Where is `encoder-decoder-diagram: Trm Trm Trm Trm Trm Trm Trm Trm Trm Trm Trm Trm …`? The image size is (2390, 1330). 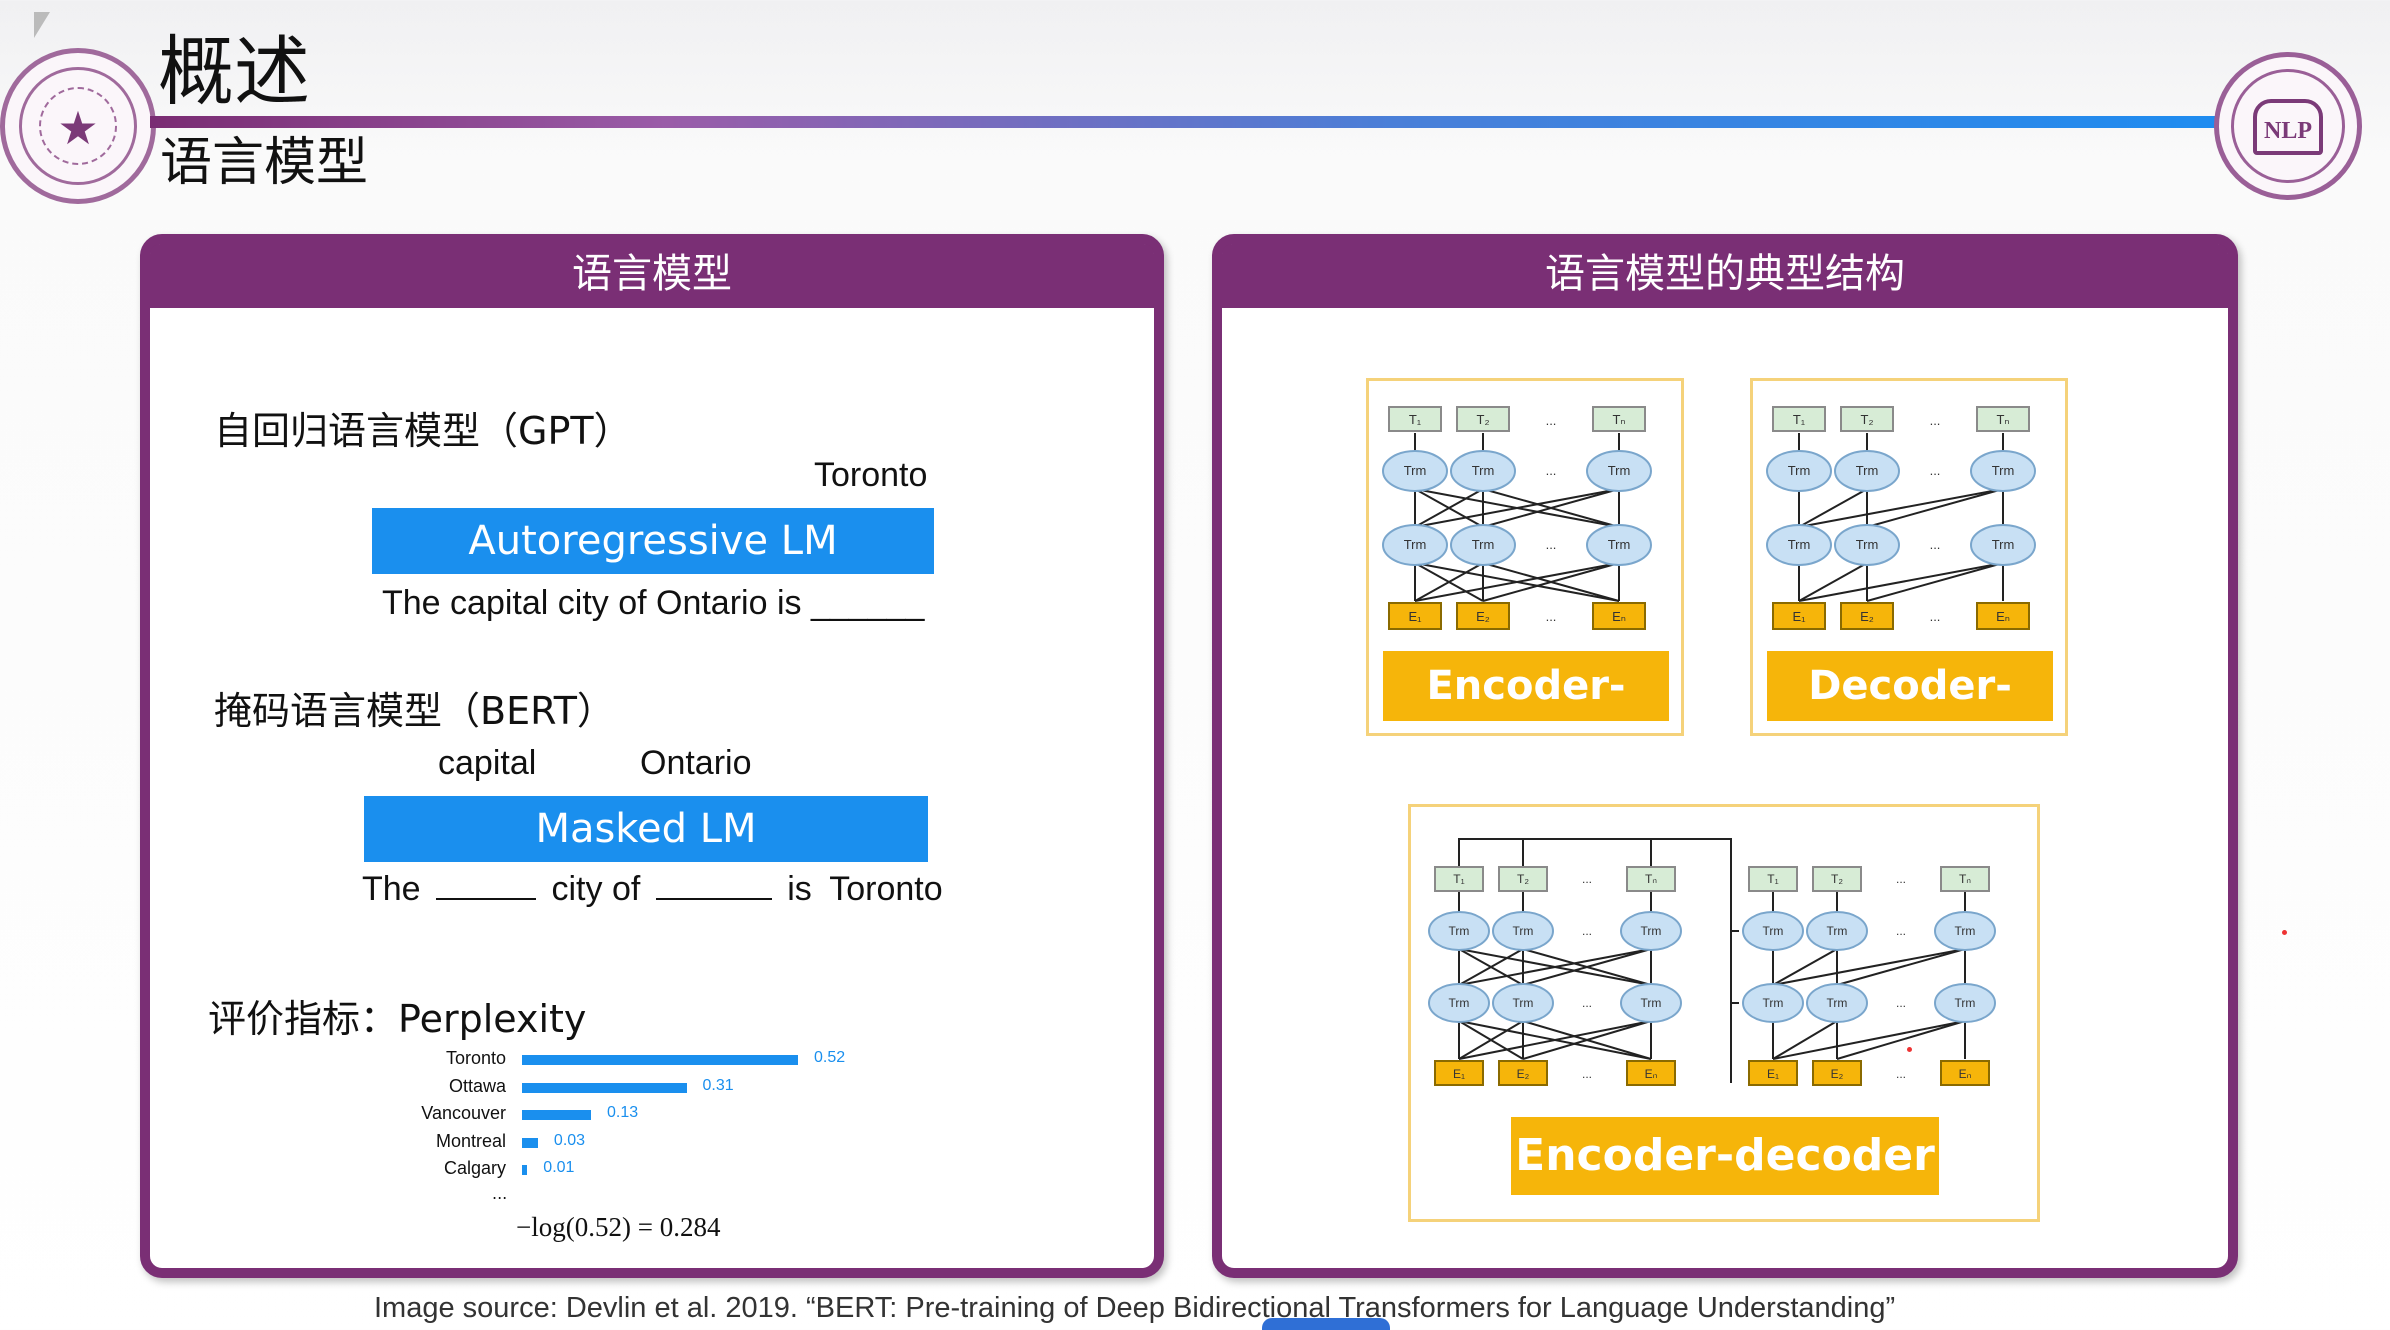 encoder-decoder-diagram: Trm Trm Trm Trm Trm Trm Trm Trm Trm Trm Trm Trm … is located at coordinates (1712, 962).